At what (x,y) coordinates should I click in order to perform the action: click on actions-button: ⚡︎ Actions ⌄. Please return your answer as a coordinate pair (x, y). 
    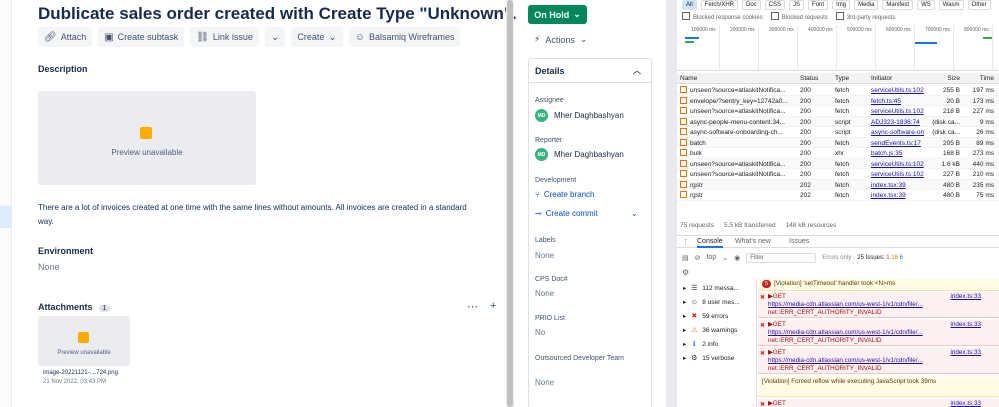
    Looking at the image, I should click on (560, 39).